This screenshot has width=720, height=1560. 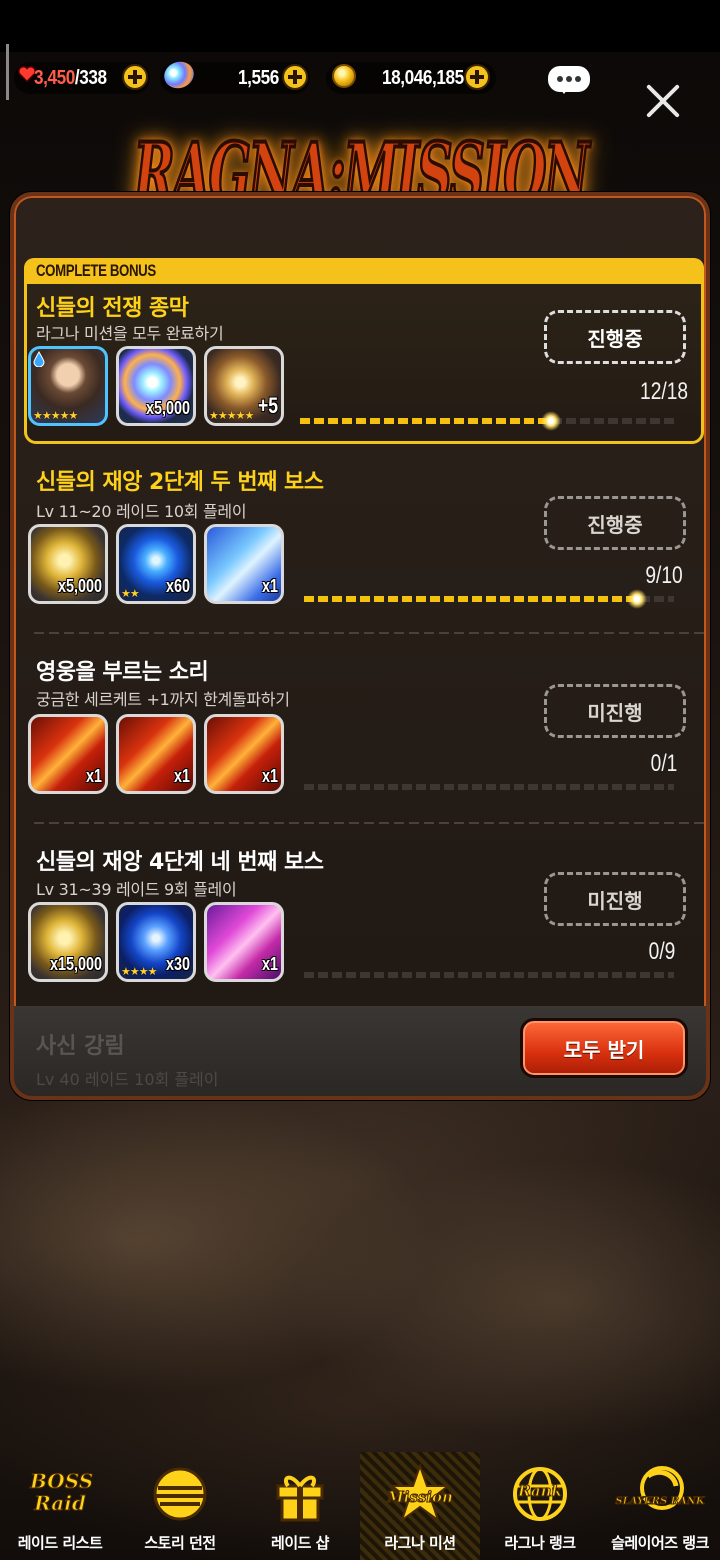 I want to click on mission-rewards: x1 x1 x1, so click(x=156, y=754).